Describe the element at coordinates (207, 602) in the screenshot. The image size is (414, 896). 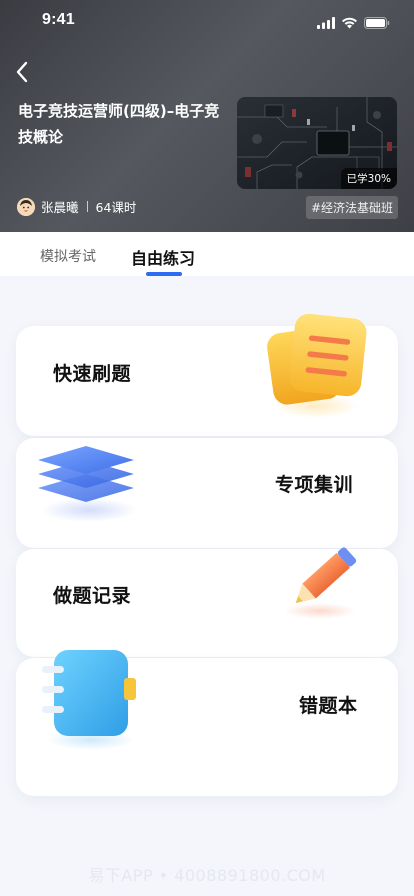
I see `card-practice-record: 做题记录` at that location.